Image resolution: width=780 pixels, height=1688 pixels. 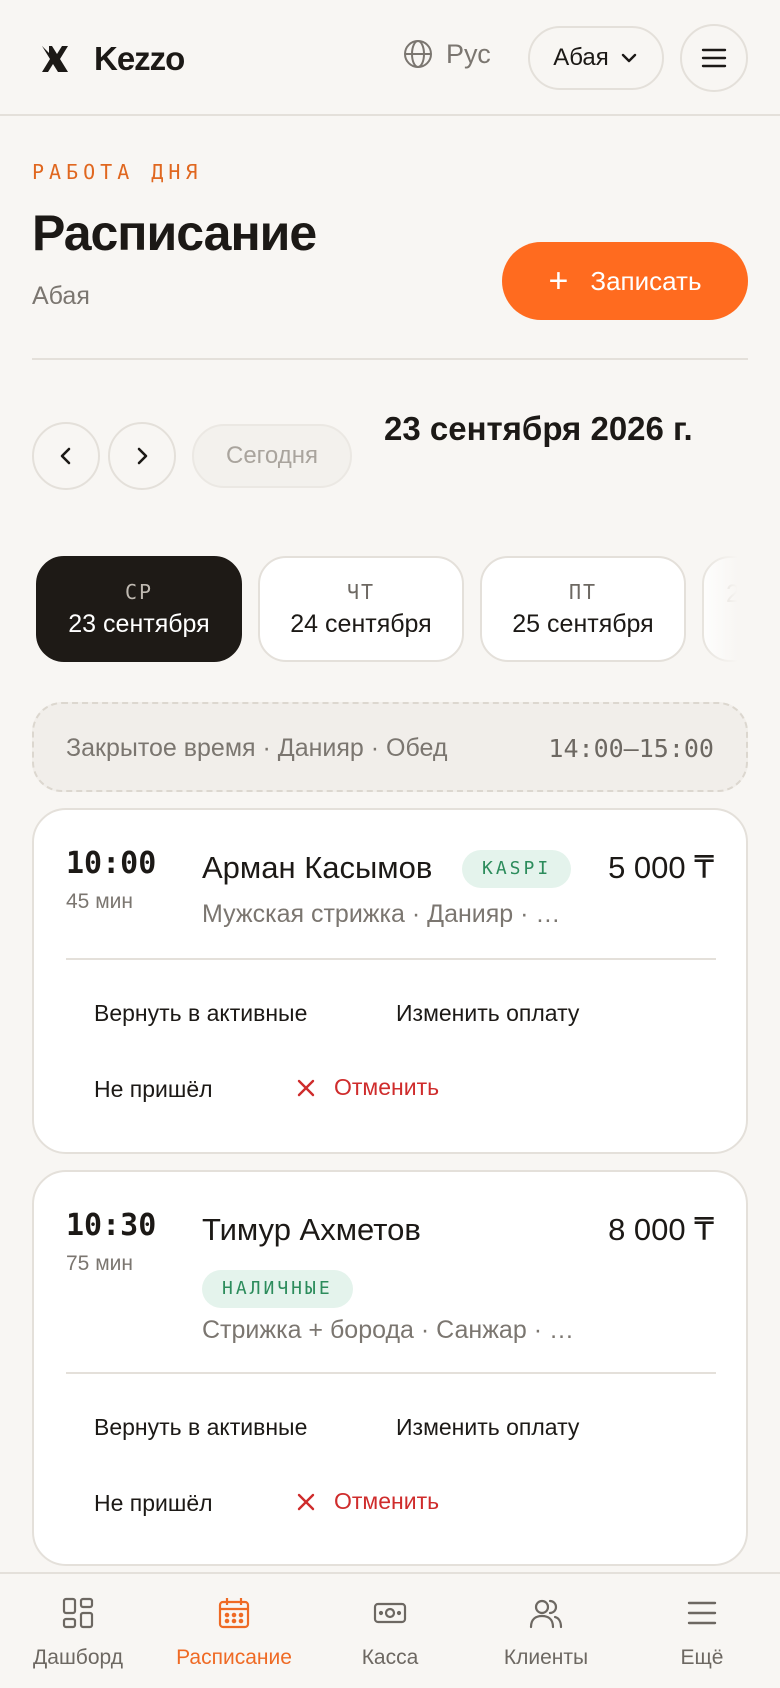 I want to click on appointment-time: 10:30, so click(x=111, y=1225).